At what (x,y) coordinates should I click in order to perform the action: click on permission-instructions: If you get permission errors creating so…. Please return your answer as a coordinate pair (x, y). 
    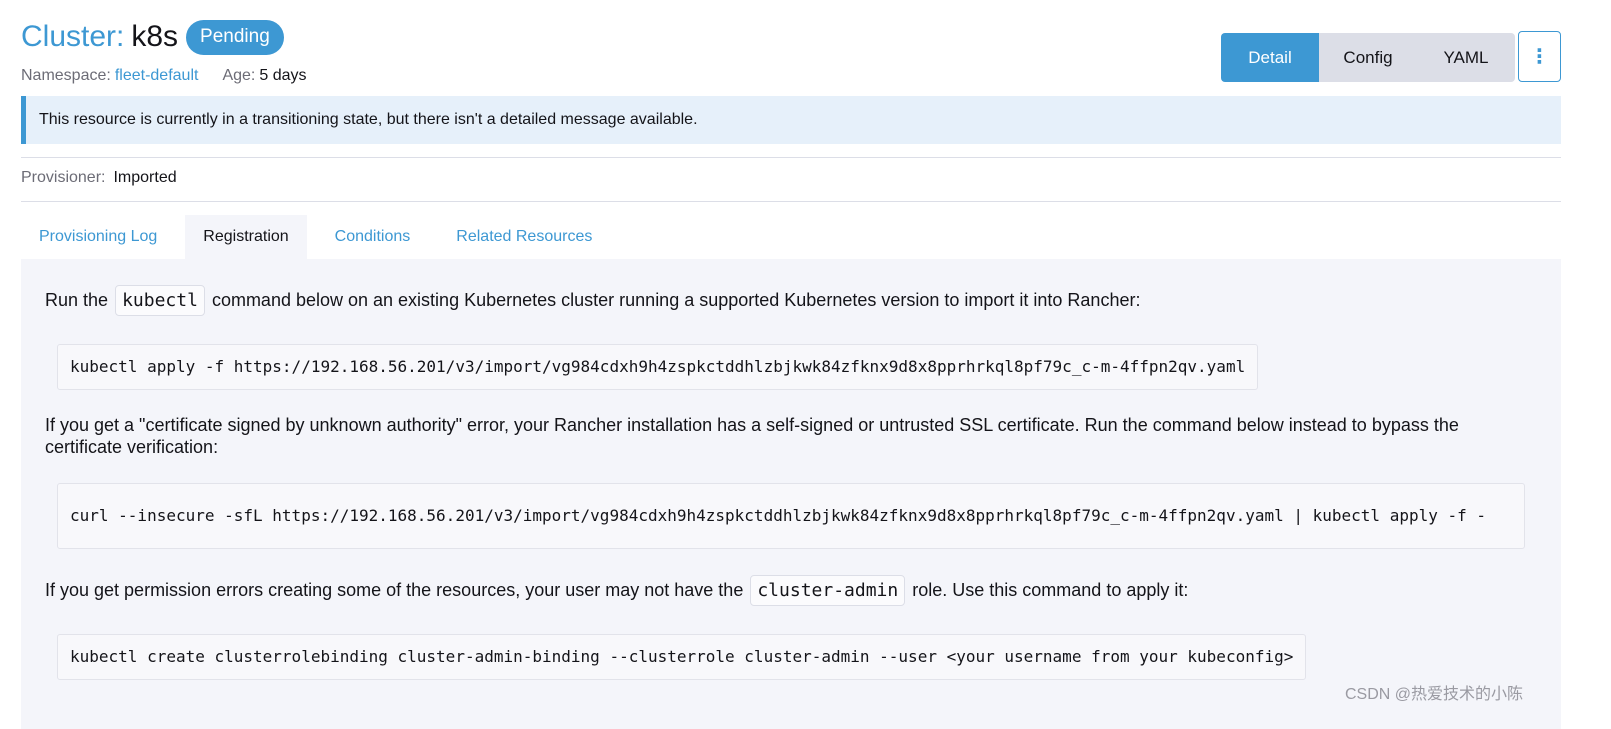
    Looking at the image, I should click on (785, 590).